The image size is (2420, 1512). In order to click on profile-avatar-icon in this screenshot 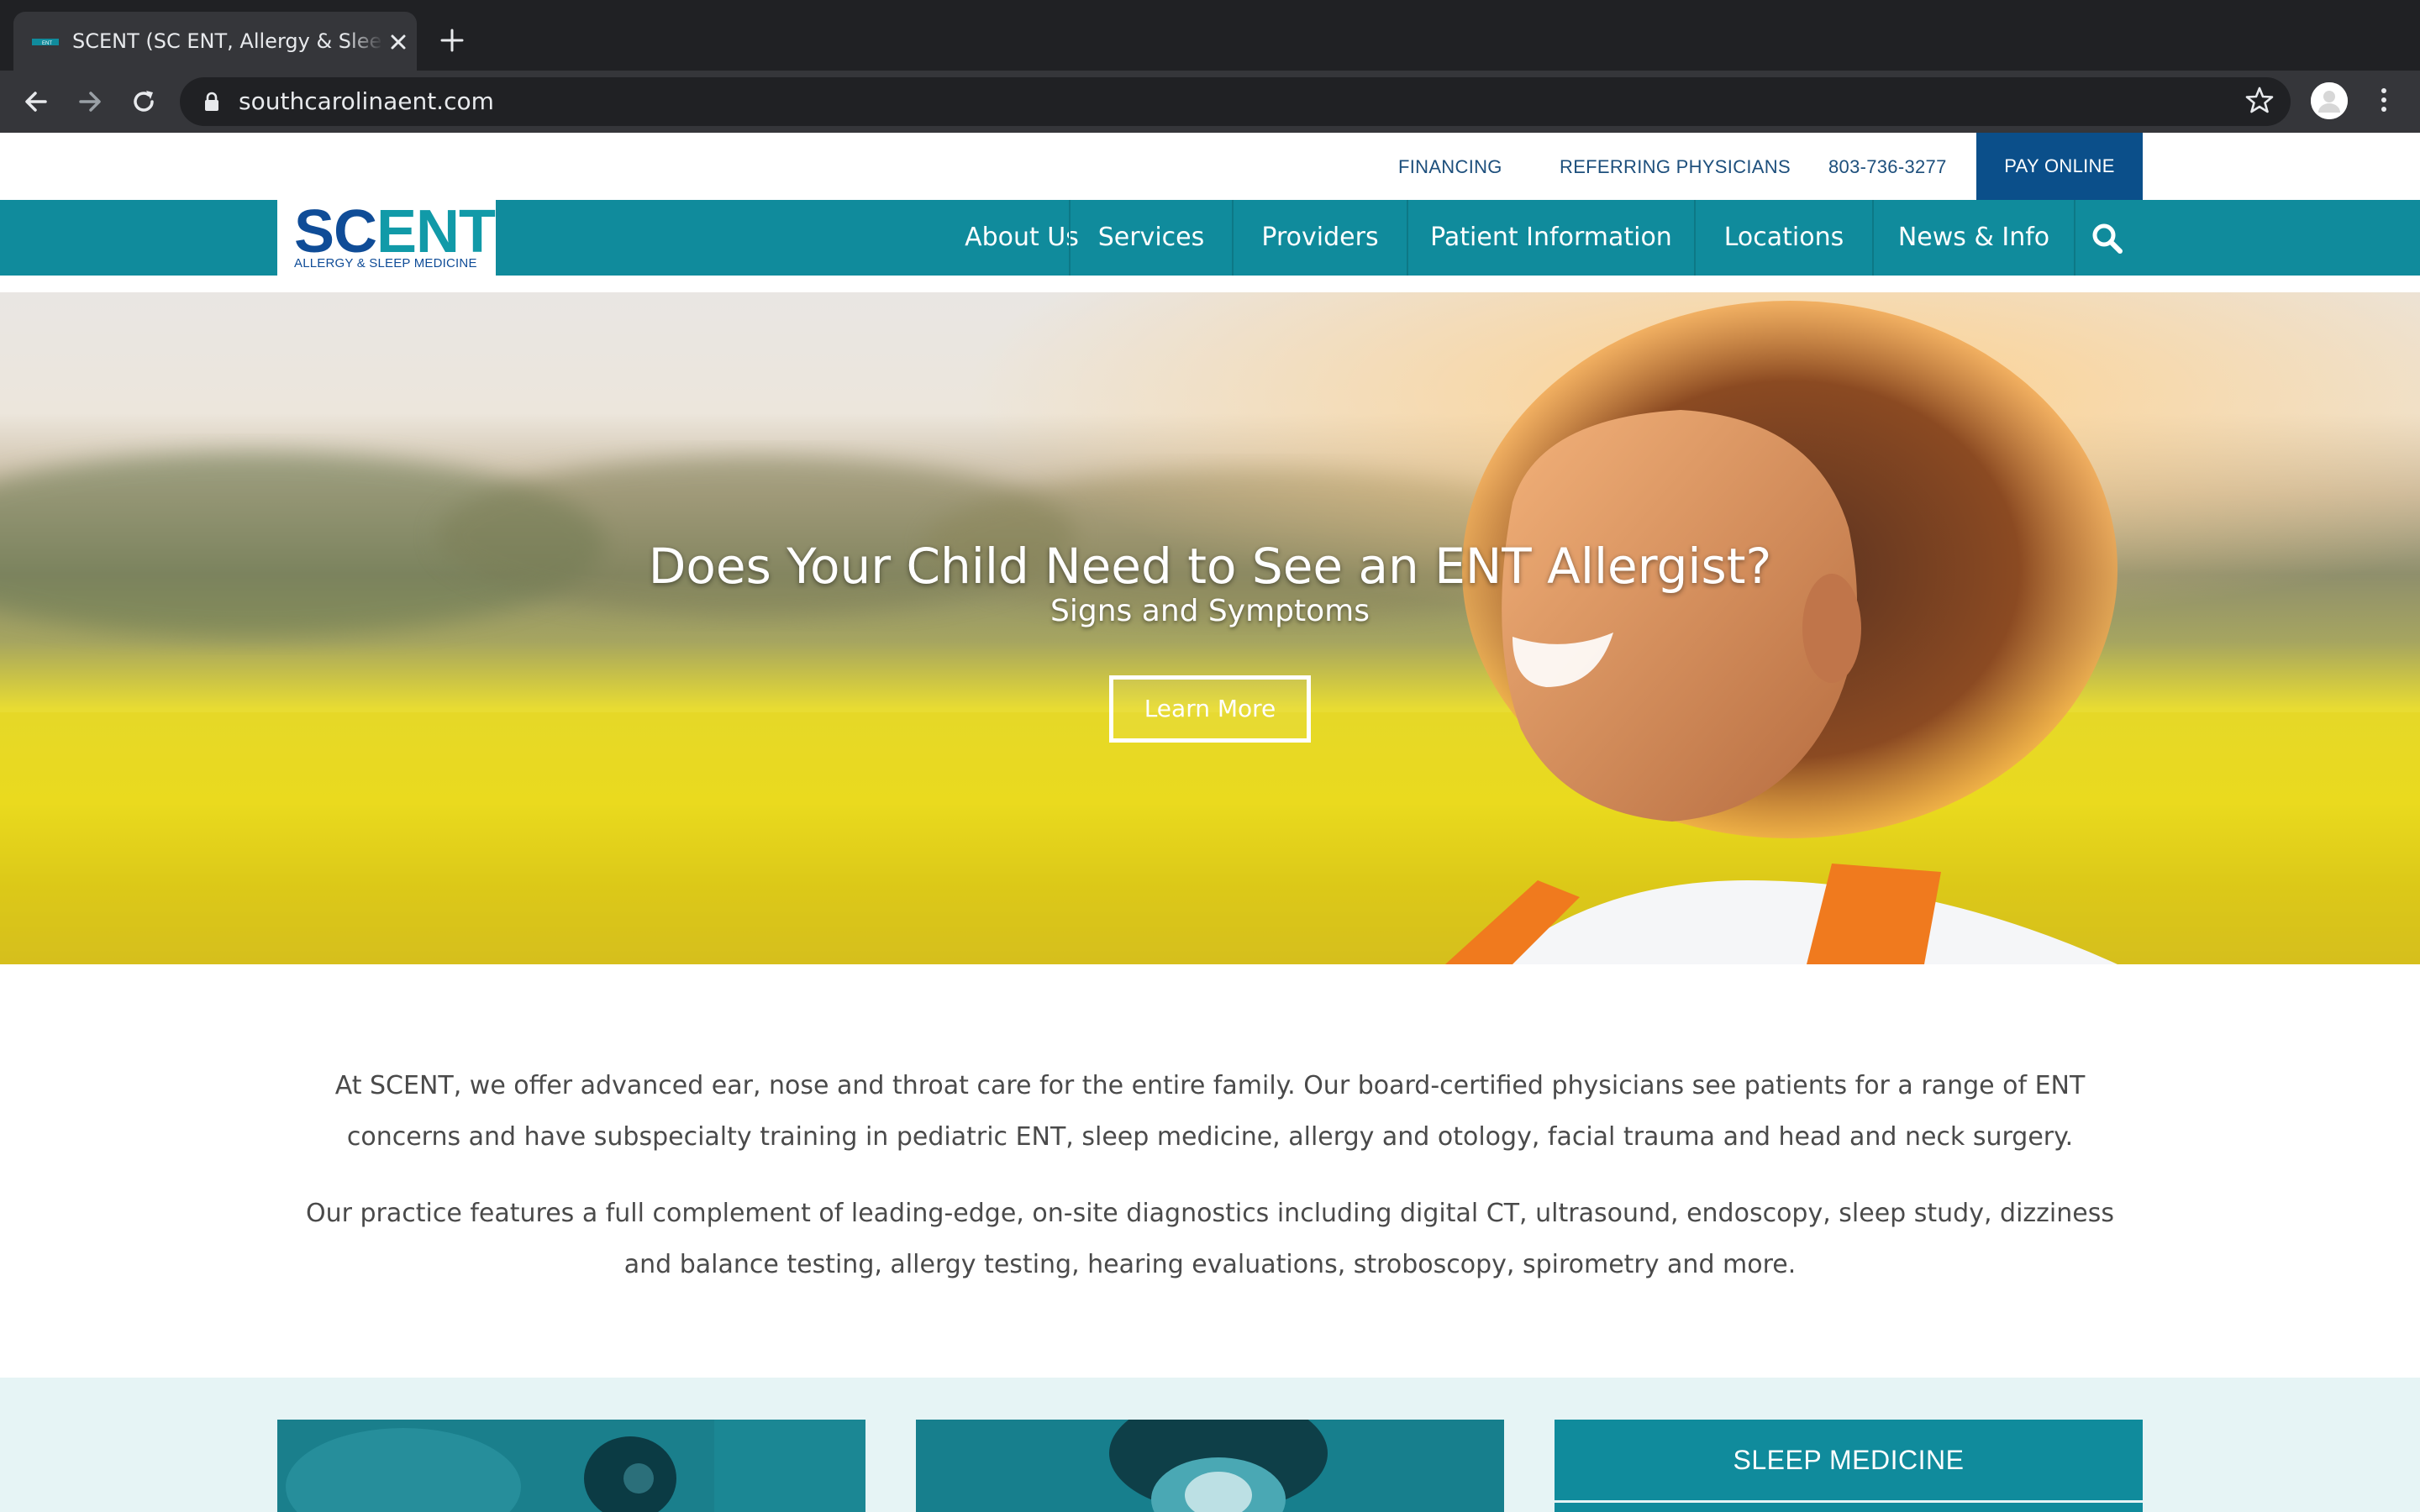, I will do `click(2329, 100)`.